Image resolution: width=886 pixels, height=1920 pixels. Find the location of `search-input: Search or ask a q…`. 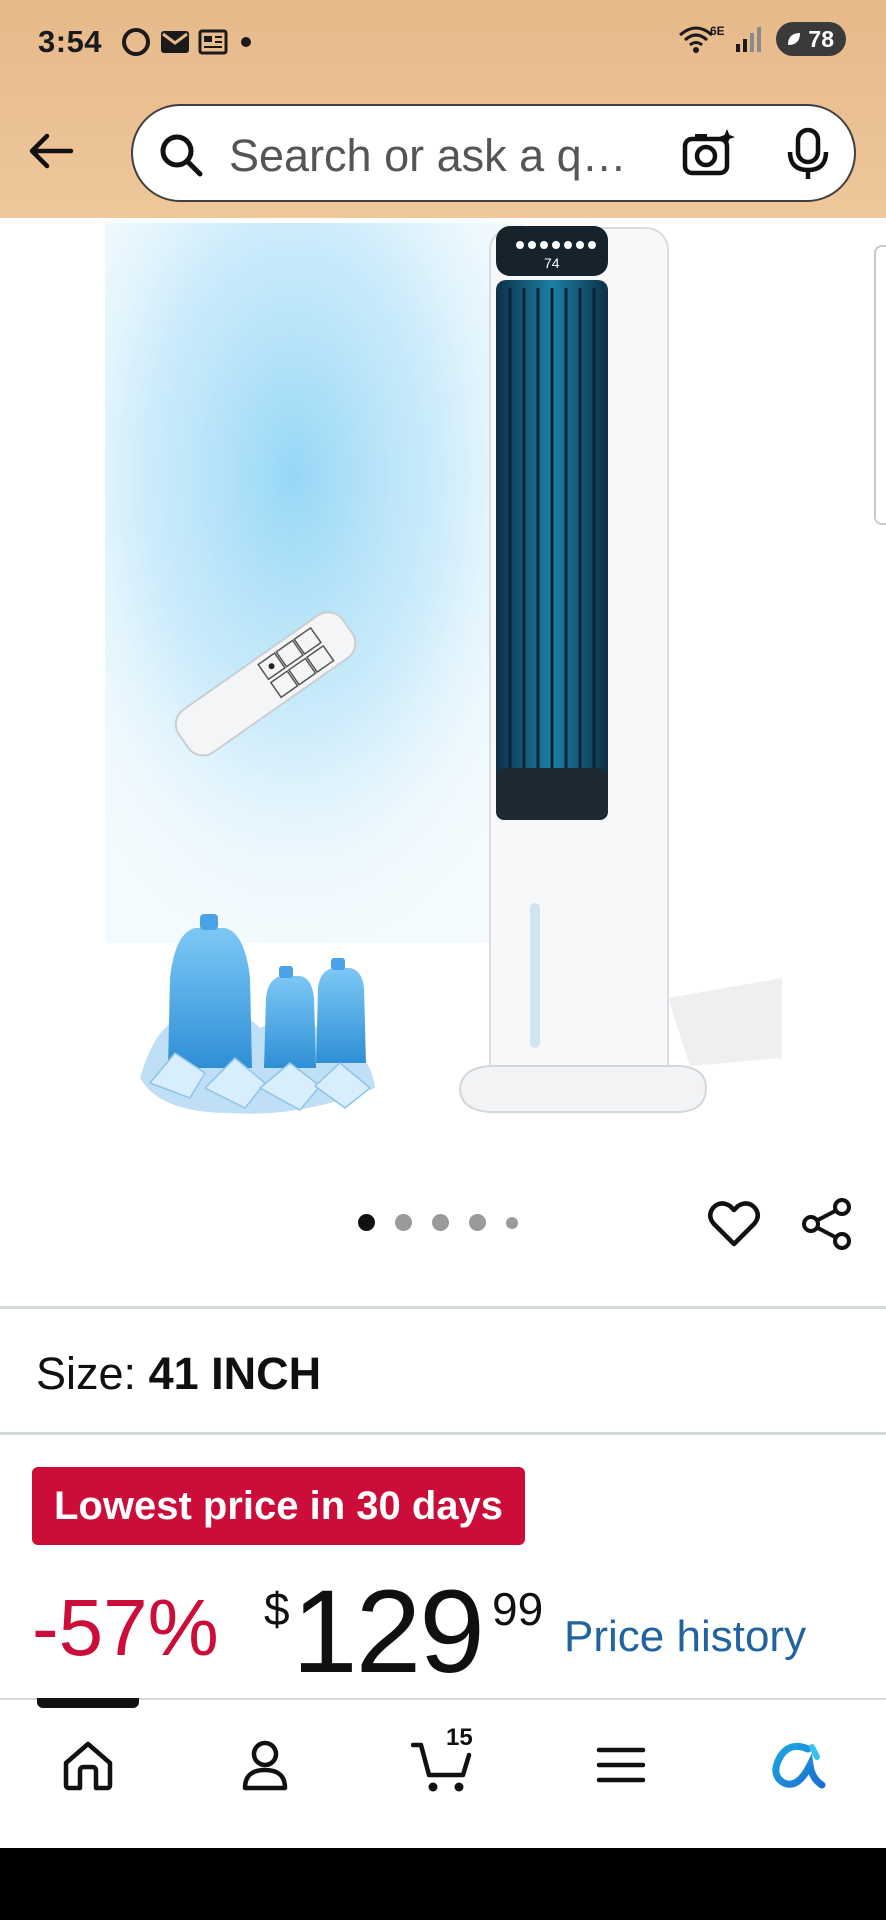

search-input: Search or ask a q… is located at coordinates (428, 156).